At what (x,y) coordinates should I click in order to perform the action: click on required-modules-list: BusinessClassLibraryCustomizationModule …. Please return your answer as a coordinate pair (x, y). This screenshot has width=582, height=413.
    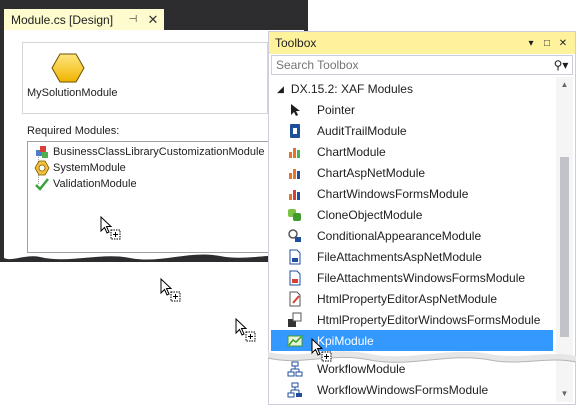
    Looking at the image, I should click on (148, 197).